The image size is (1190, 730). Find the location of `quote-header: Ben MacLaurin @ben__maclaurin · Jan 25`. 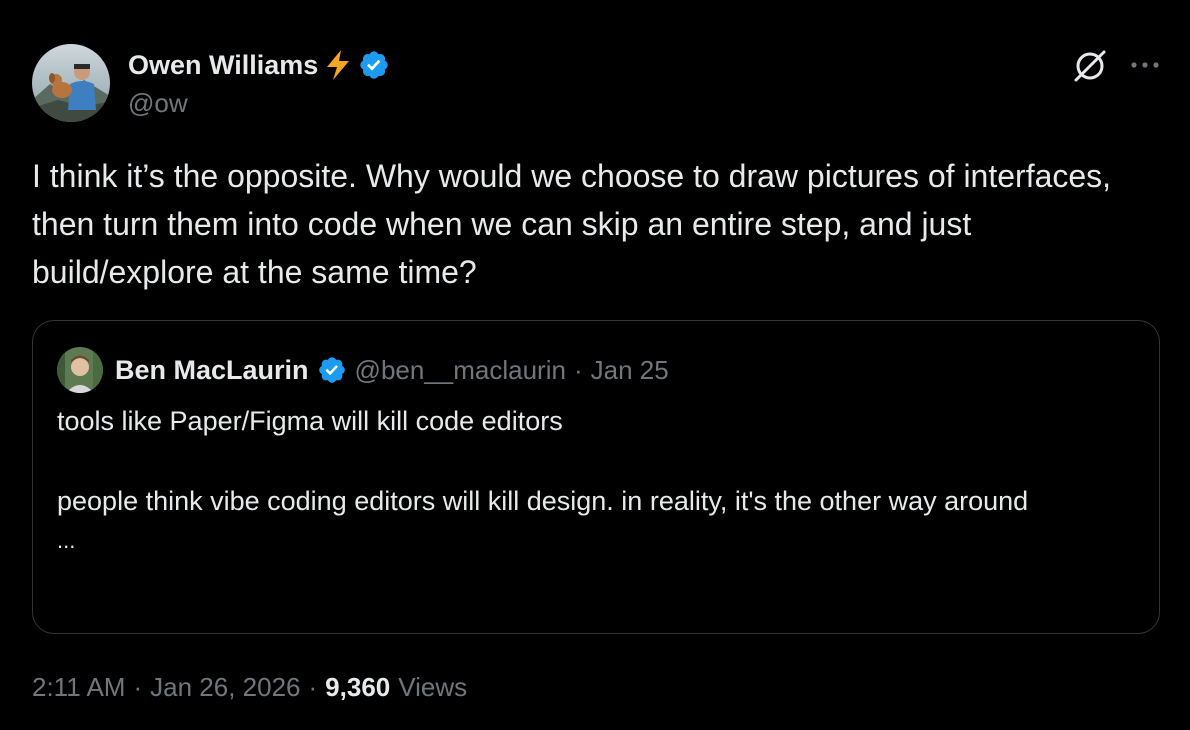

quote-header: Ben MacLaurin @ben__maclaurin · Jan 25 is located at coordinates (363, 370).